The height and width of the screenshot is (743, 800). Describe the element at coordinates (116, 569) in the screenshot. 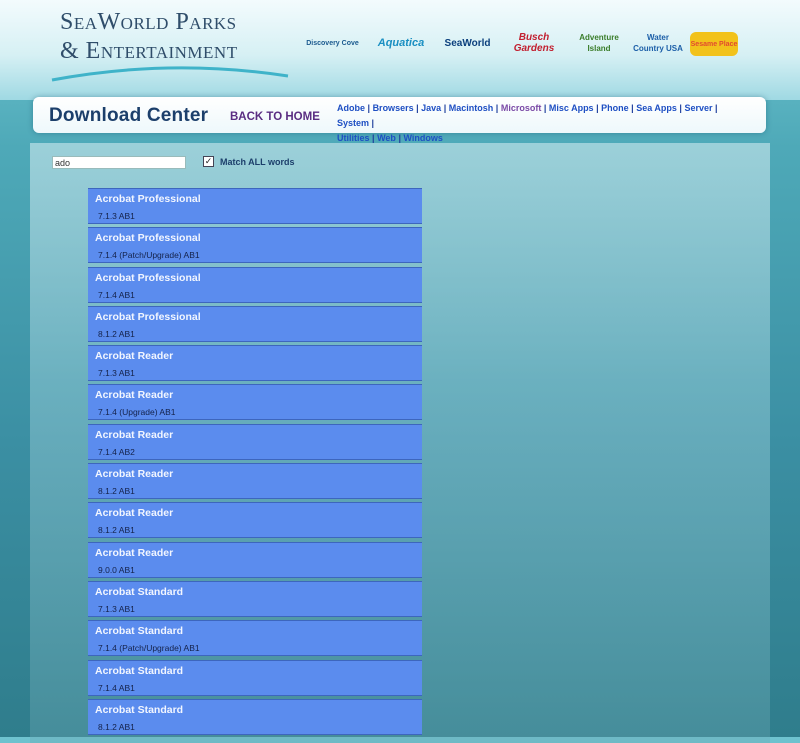

I see `result-version: 9.0.0 AB1` at that location.